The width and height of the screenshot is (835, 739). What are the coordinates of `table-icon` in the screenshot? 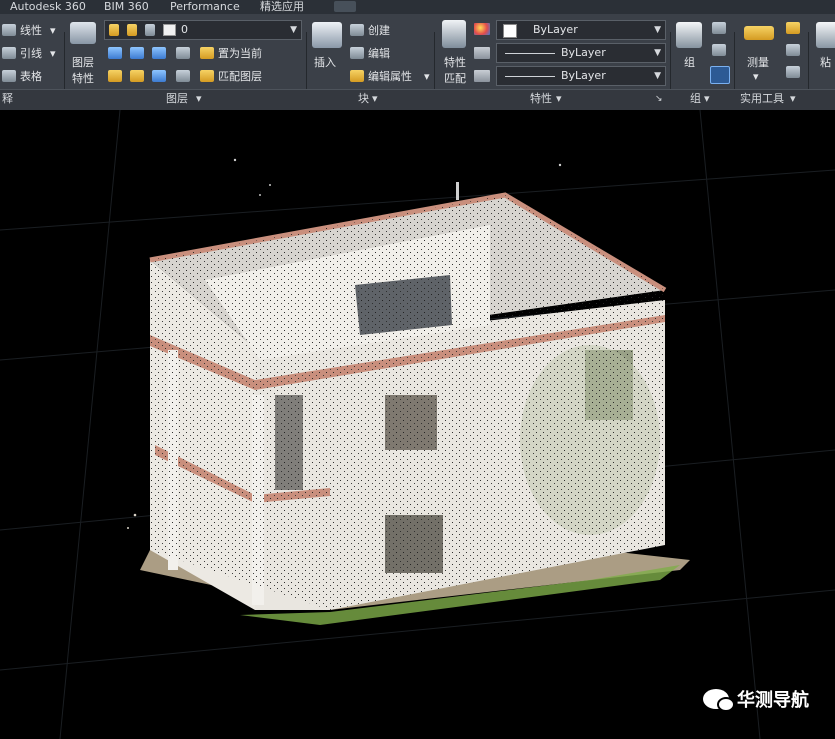 It's located at (9, 76).